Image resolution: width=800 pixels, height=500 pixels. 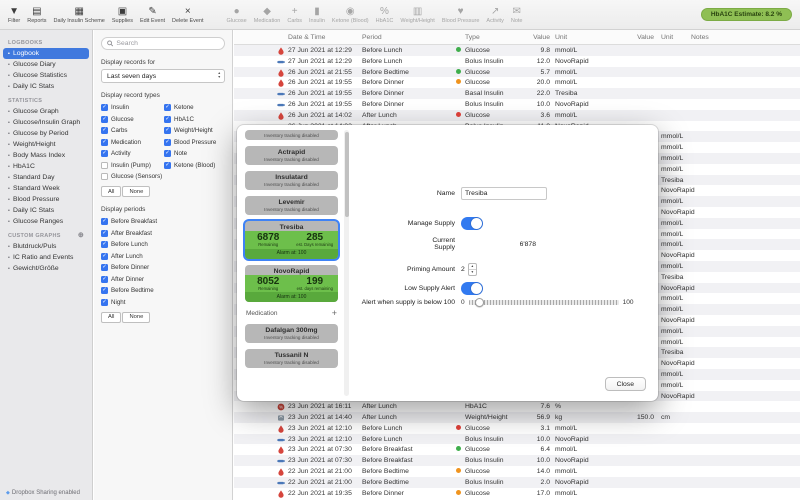 What do you see at coordinates (46, 133) in the screenshot?
I see `sidebar-item-glucose-by-period: ▪ Glucose by Period` at bounding box center [46, 133].